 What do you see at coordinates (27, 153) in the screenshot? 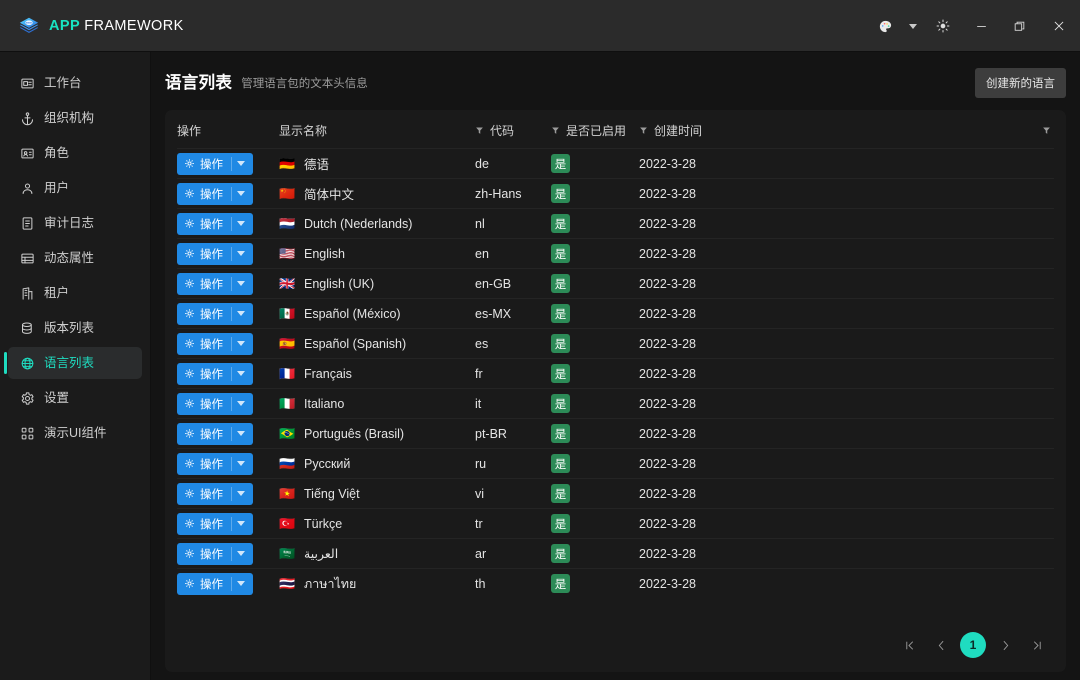
I see `id-card-icon` at bounding box center [27, 153].